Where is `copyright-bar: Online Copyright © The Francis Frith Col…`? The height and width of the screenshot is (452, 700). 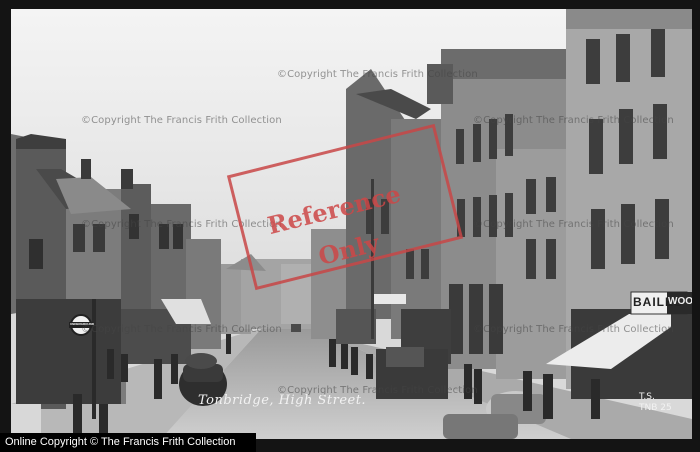
copyright-bar: Online Copyright © The Francis Frith Col… is located at coordinates (128, 442).